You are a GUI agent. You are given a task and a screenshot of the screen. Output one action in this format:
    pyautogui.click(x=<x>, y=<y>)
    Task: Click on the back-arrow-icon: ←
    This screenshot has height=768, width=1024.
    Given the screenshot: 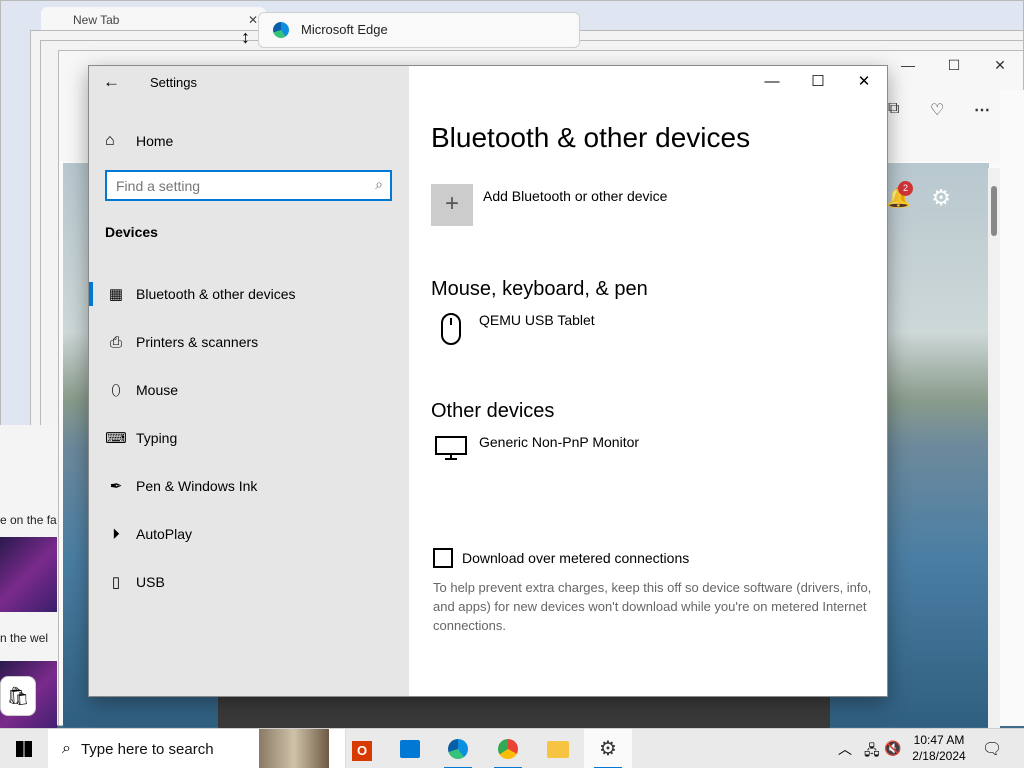 What is the action you would take?
    pyautogui.click(x=114, y=83)
    